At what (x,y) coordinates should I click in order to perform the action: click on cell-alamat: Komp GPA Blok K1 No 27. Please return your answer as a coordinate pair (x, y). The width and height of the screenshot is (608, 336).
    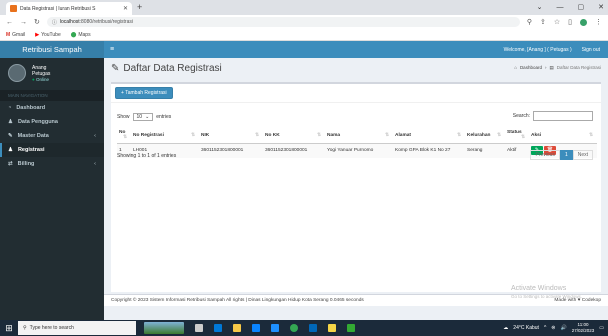
    Looking at the image, I should click on (429, 150).